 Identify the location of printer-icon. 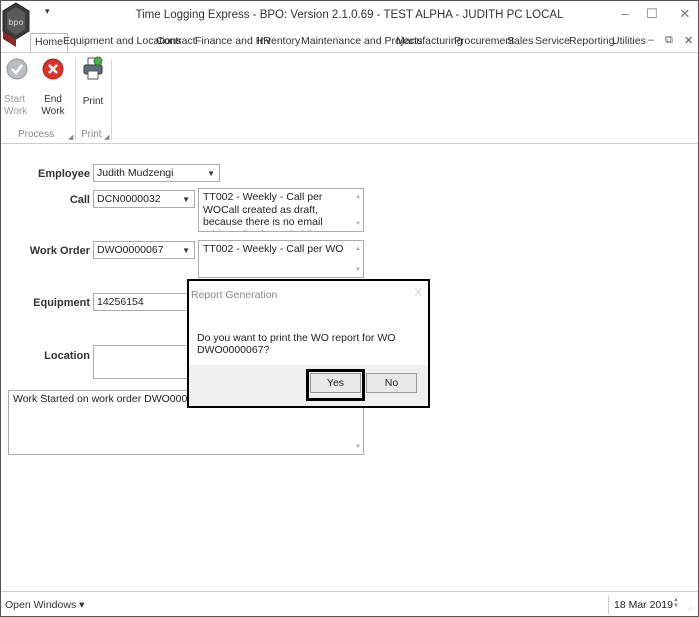
(93, 68).